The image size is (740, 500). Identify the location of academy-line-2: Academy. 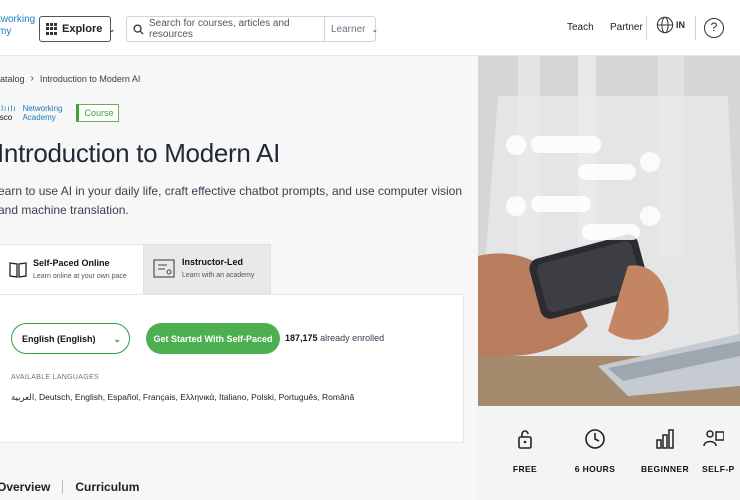
(39, 117).